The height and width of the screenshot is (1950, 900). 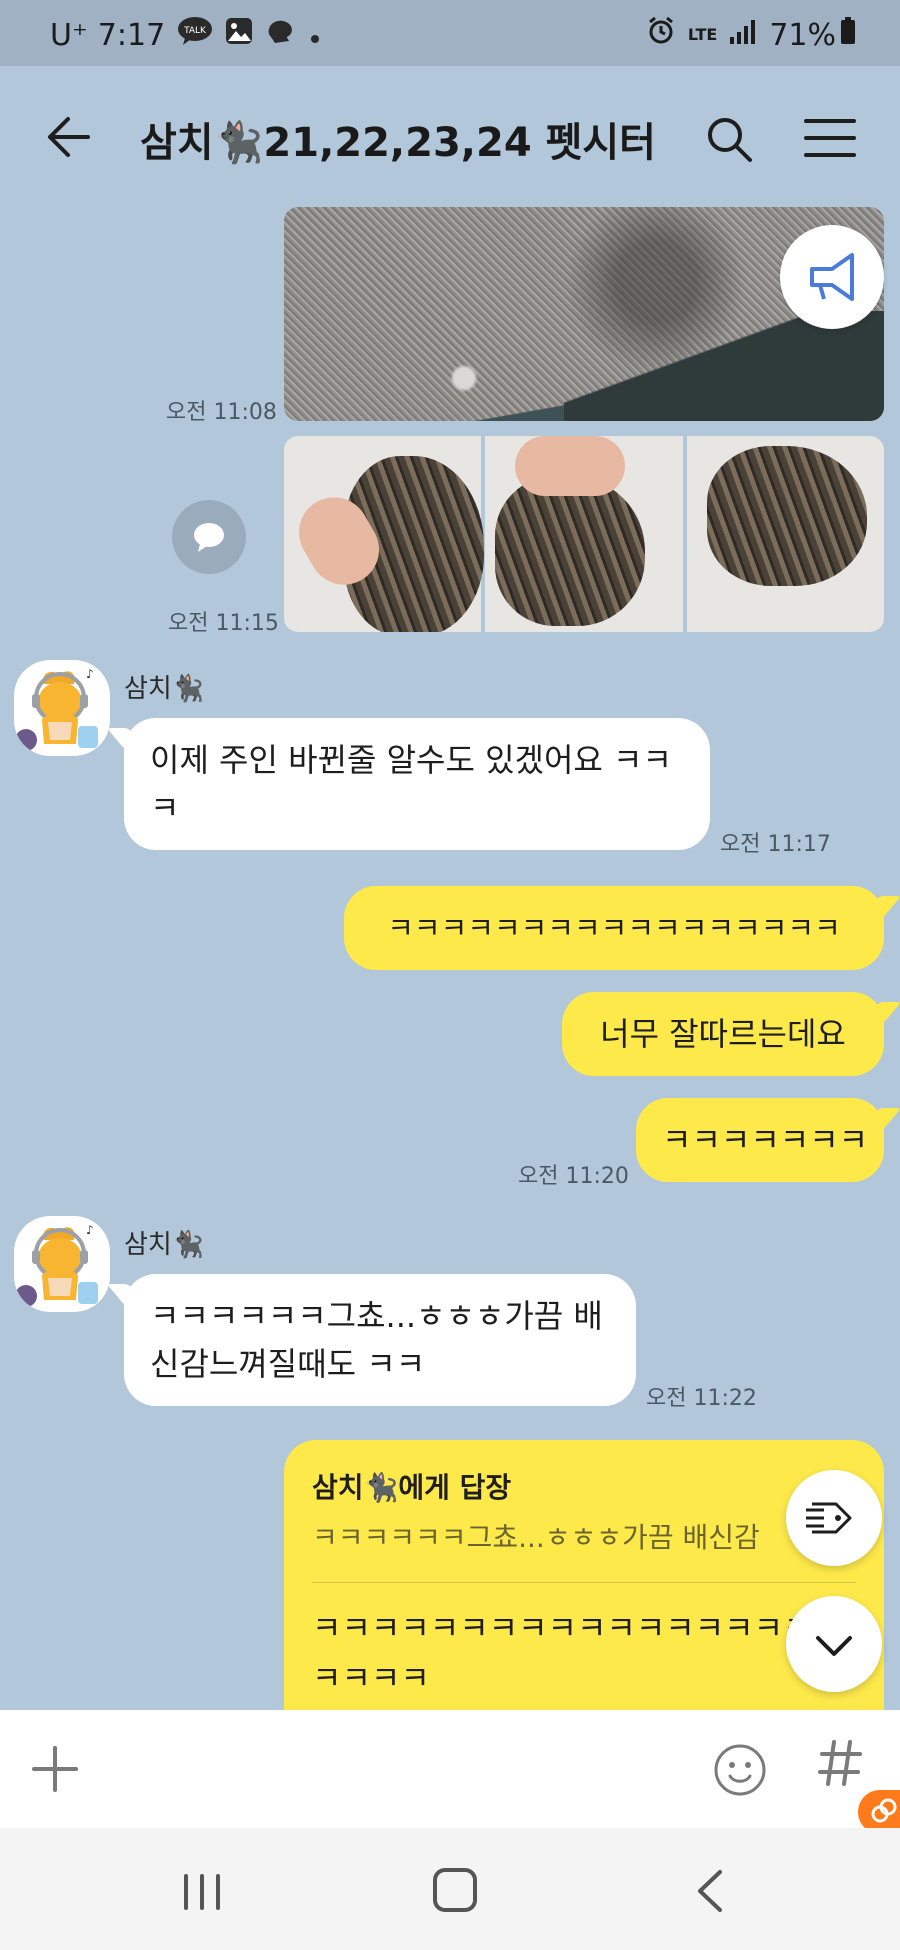 I want to click on reply-title: 삼치🐈‍⬛에게 답장, so click(x=412, y=1487).